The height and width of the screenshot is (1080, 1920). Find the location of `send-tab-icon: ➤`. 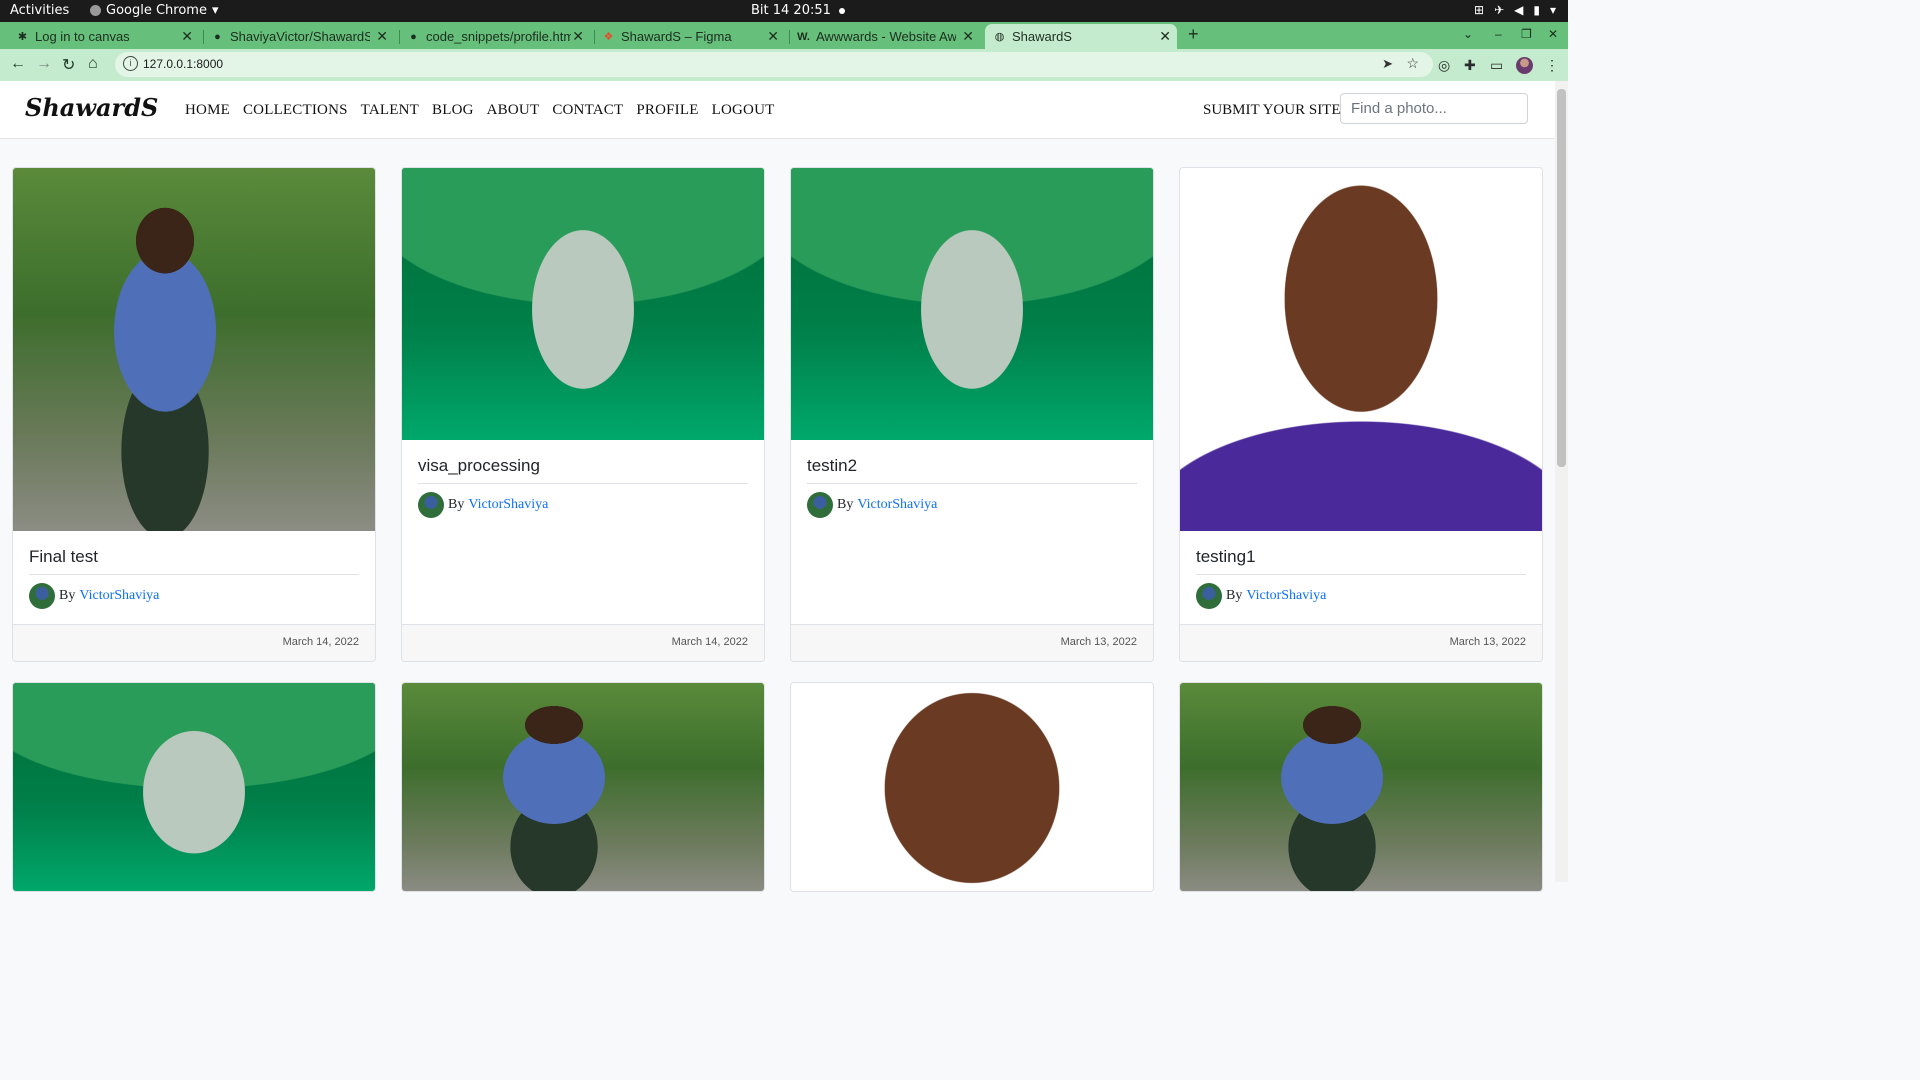

send-tab-icon: ➤ is located at coordinates (1387, 64).